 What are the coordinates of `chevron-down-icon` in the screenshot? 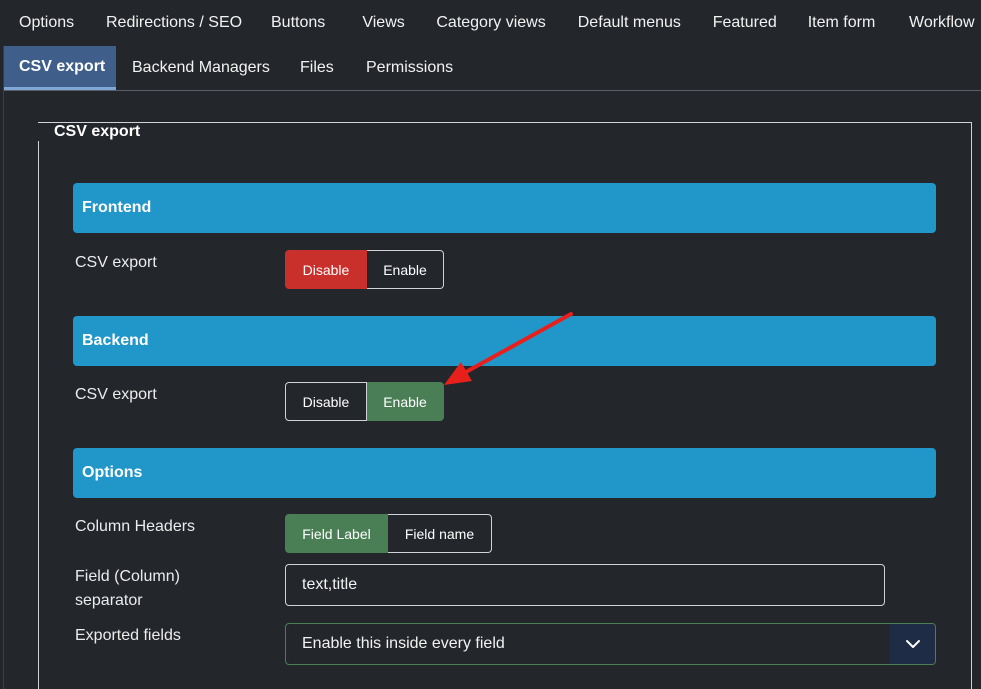 It's located at (912, 644).